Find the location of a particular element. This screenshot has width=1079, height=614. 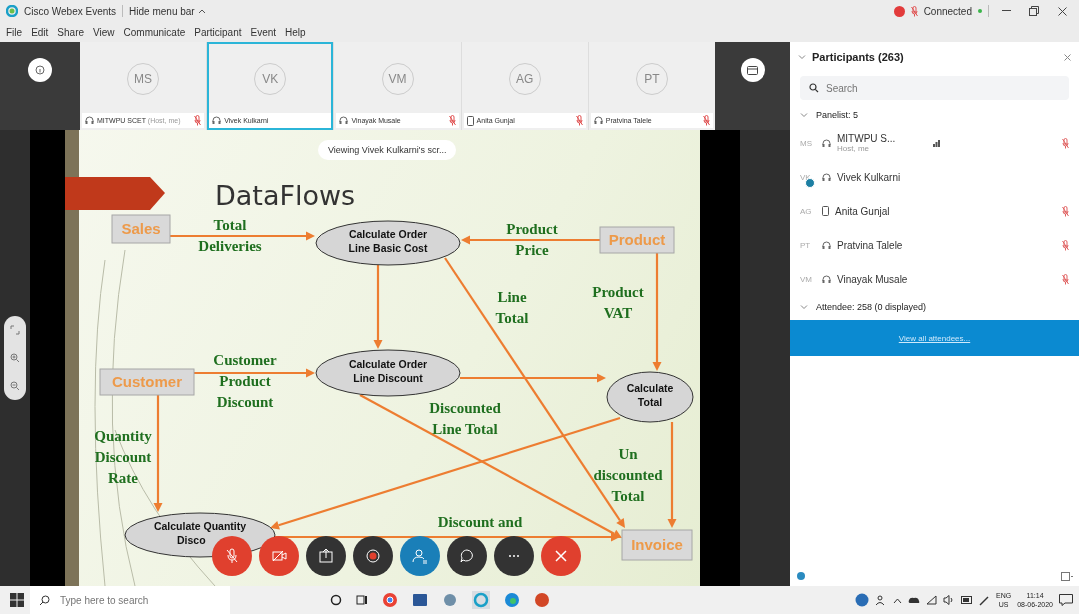

participants-icon is located at coordinates (420, 556).